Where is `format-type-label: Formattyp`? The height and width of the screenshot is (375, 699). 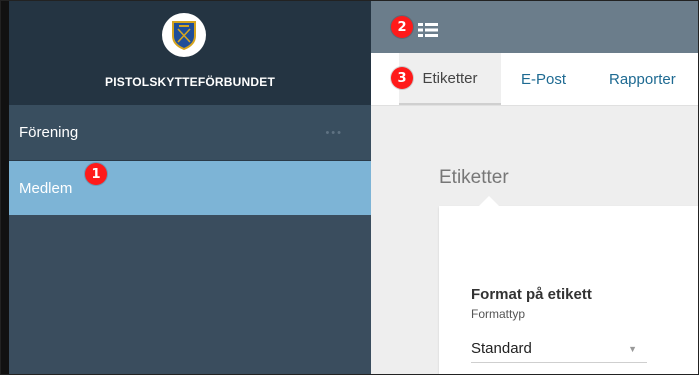 format-type-label: Formattyp is located at coordinates (498, 314).